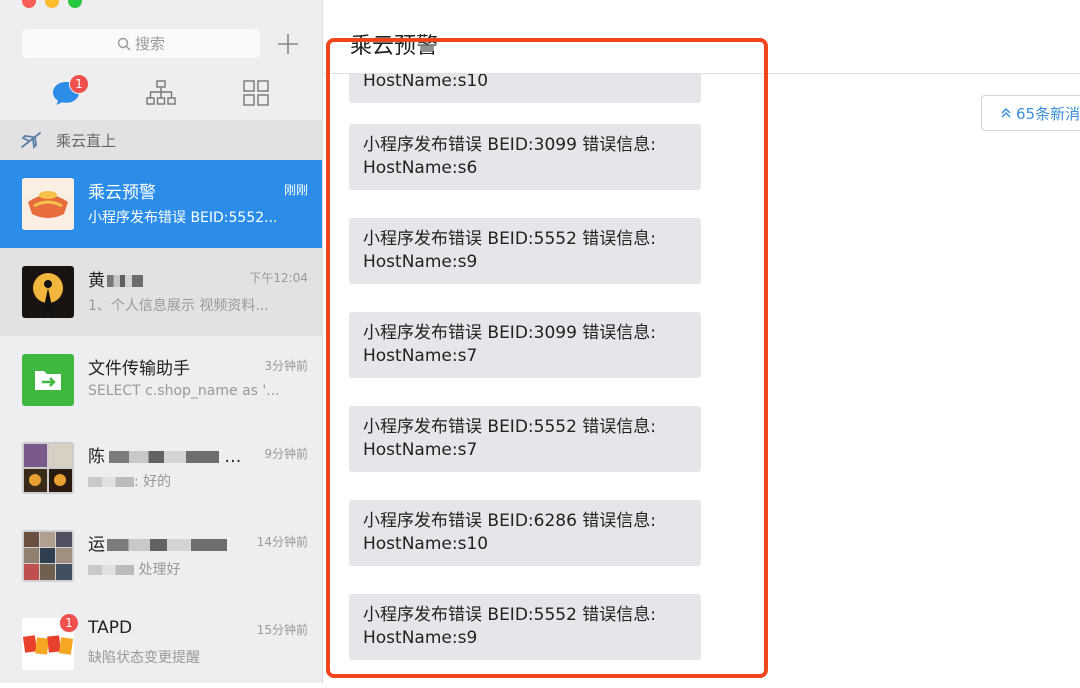  I want to click on conversation-preview: 处理好, so click(198, 569).